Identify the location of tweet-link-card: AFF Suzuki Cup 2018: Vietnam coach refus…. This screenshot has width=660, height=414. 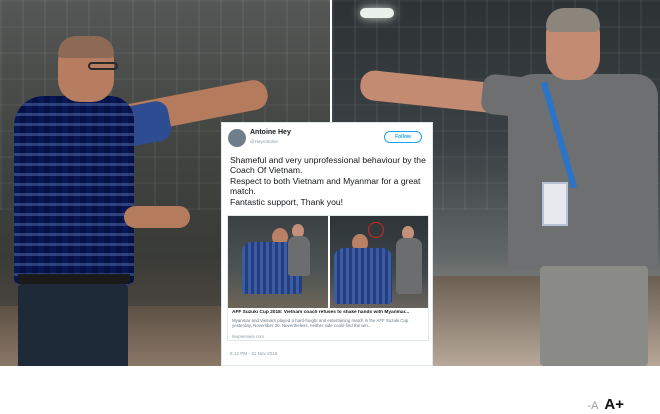
(328, 278).